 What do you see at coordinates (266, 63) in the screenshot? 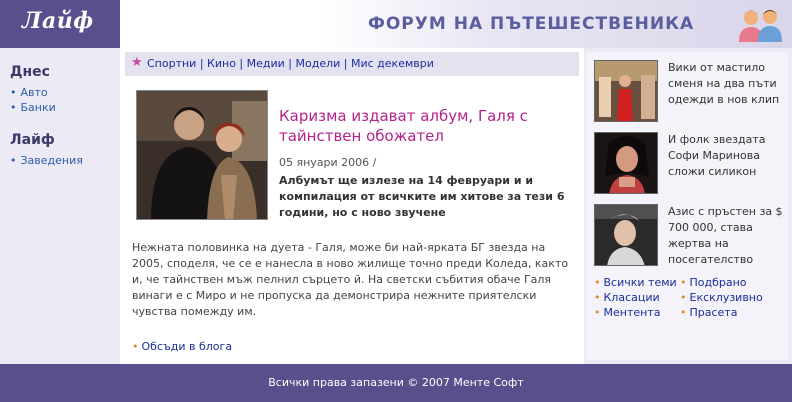
I see `category-link-media: Медии` at bounding box center [266, 63].